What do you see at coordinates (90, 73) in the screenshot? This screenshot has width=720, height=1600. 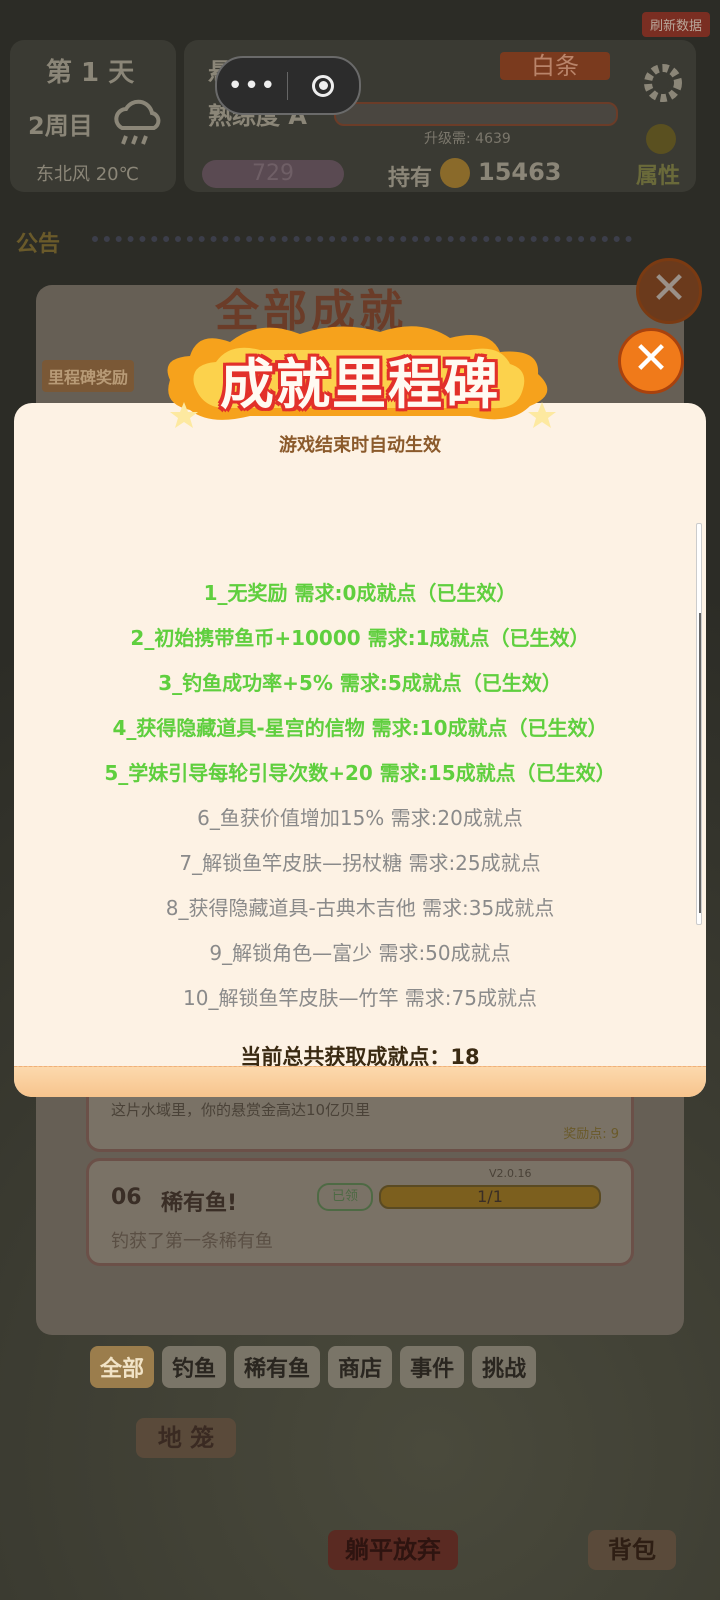 I see `day-counter: 第 1 天` at bounding box center [90, 73].